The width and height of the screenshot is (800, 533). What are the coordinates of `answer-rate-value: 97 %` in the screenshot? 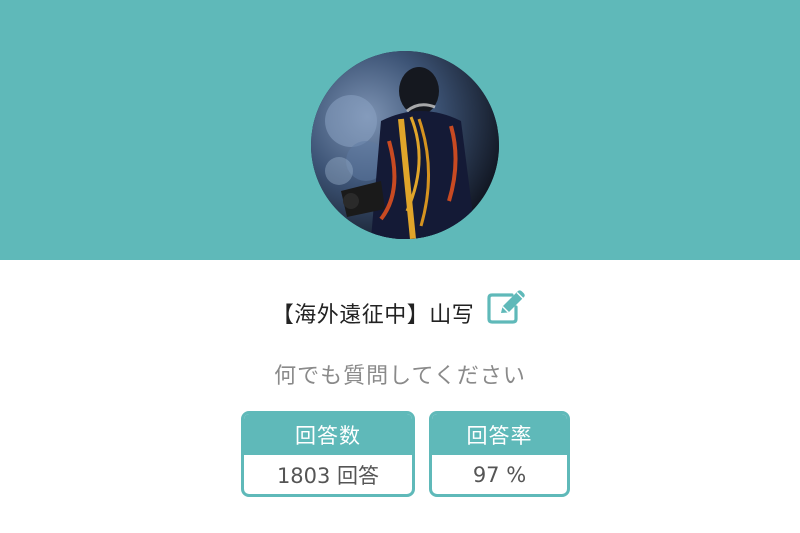 It's located at (499, 474).